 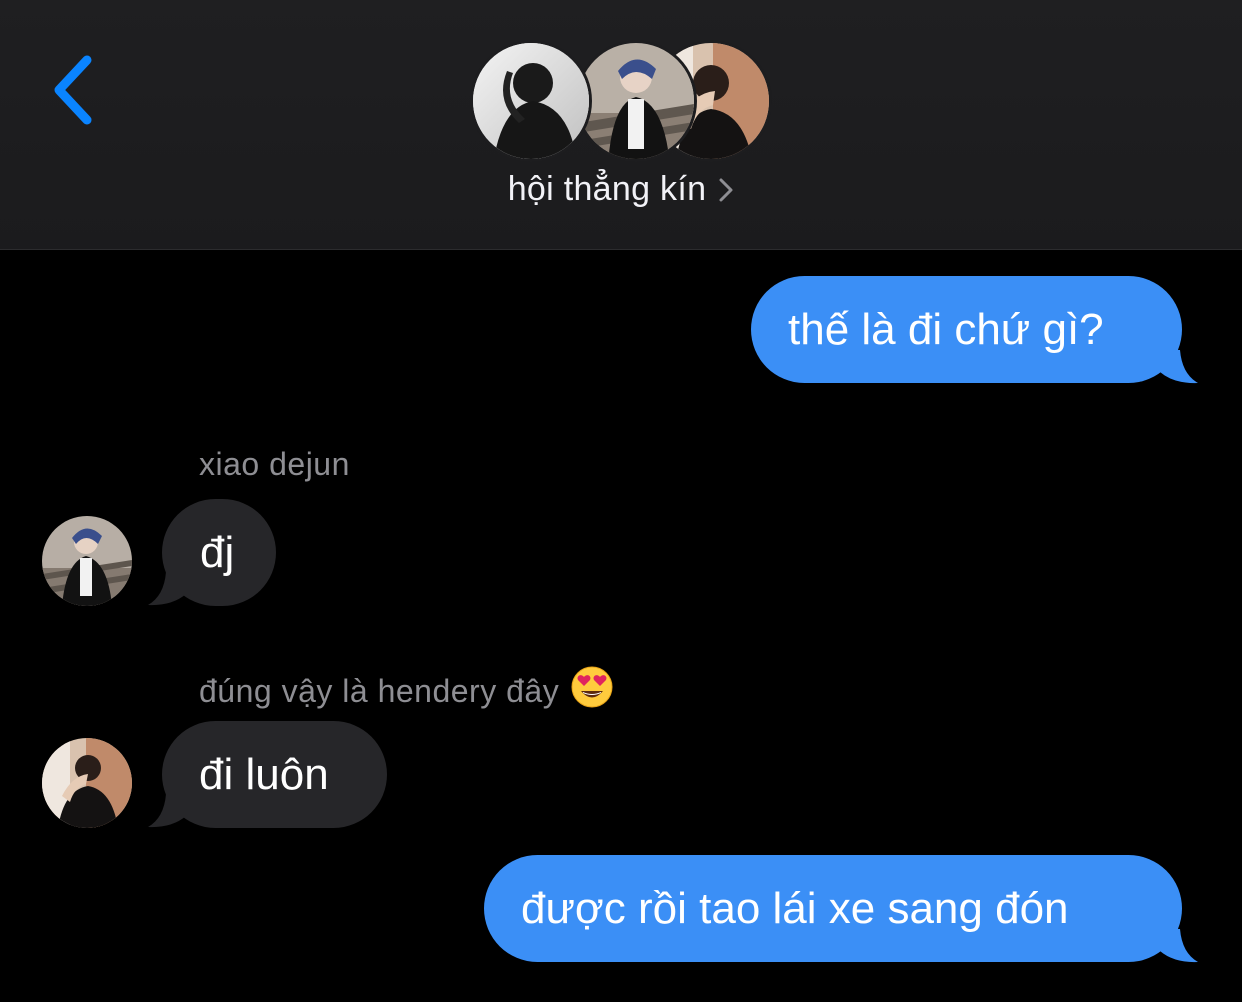 I want to click on sender-name: đúng vậy là hendery đây, so click(x=406, y=691).